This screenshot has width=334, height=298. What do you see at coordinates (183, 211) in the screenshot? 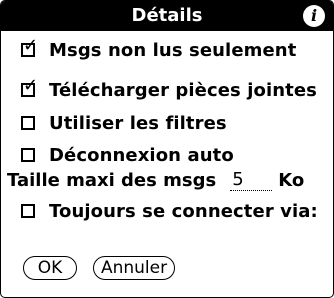
I see `option-label: Toujours se connecter via:` at bounding box center [183, 211].